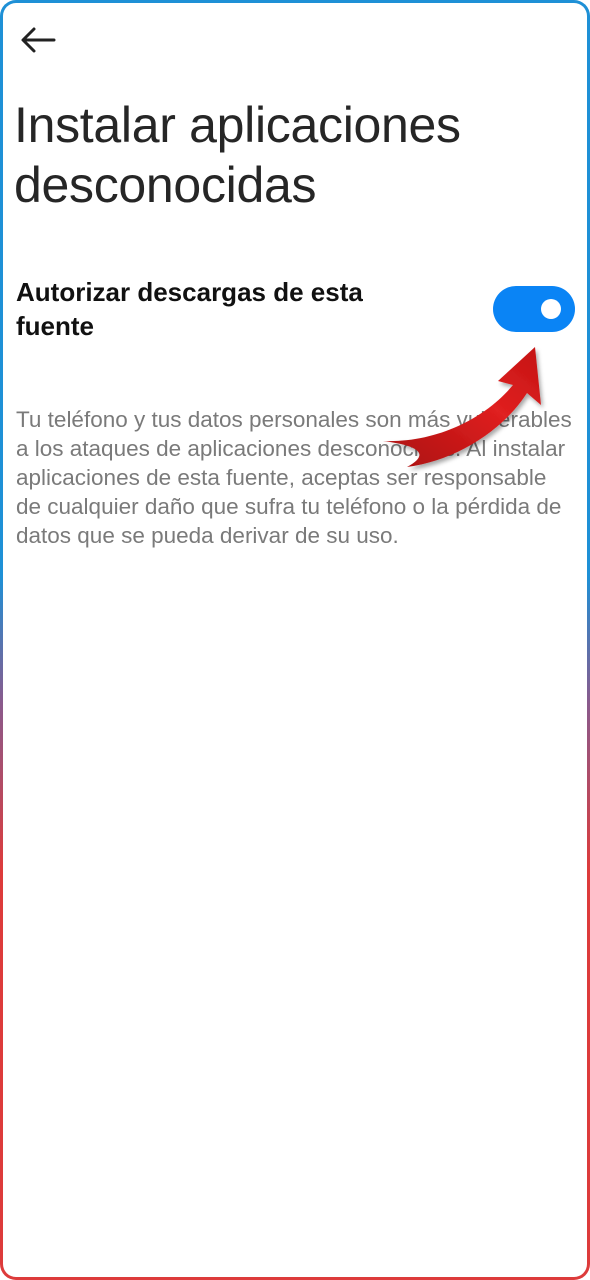 This screenshot has height=1280, width=590. Describe the element at coordinates (551, 309) in the screenshot. I see `toggle-knob` at that location.